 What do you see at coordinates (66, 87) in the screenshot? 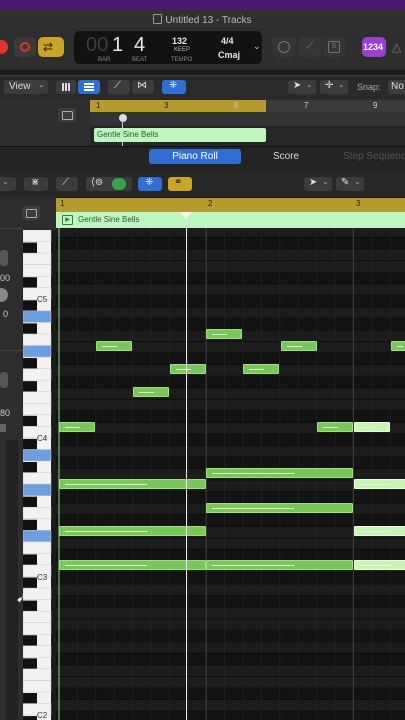
I see `grid-view-button` at bounding box center [66, 87].